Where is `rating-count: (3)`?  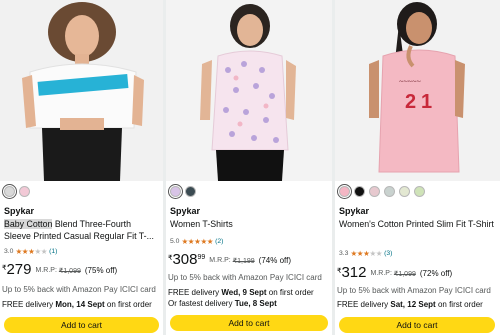
rating-count: (3) is located at coordinates (388, 253).